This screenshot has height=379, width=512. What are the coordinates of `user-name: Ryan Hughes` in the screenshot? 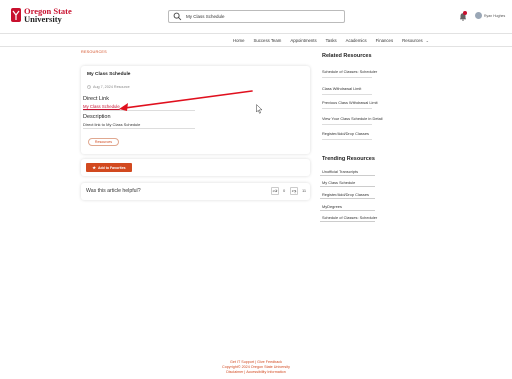 It's located at (495, 15).